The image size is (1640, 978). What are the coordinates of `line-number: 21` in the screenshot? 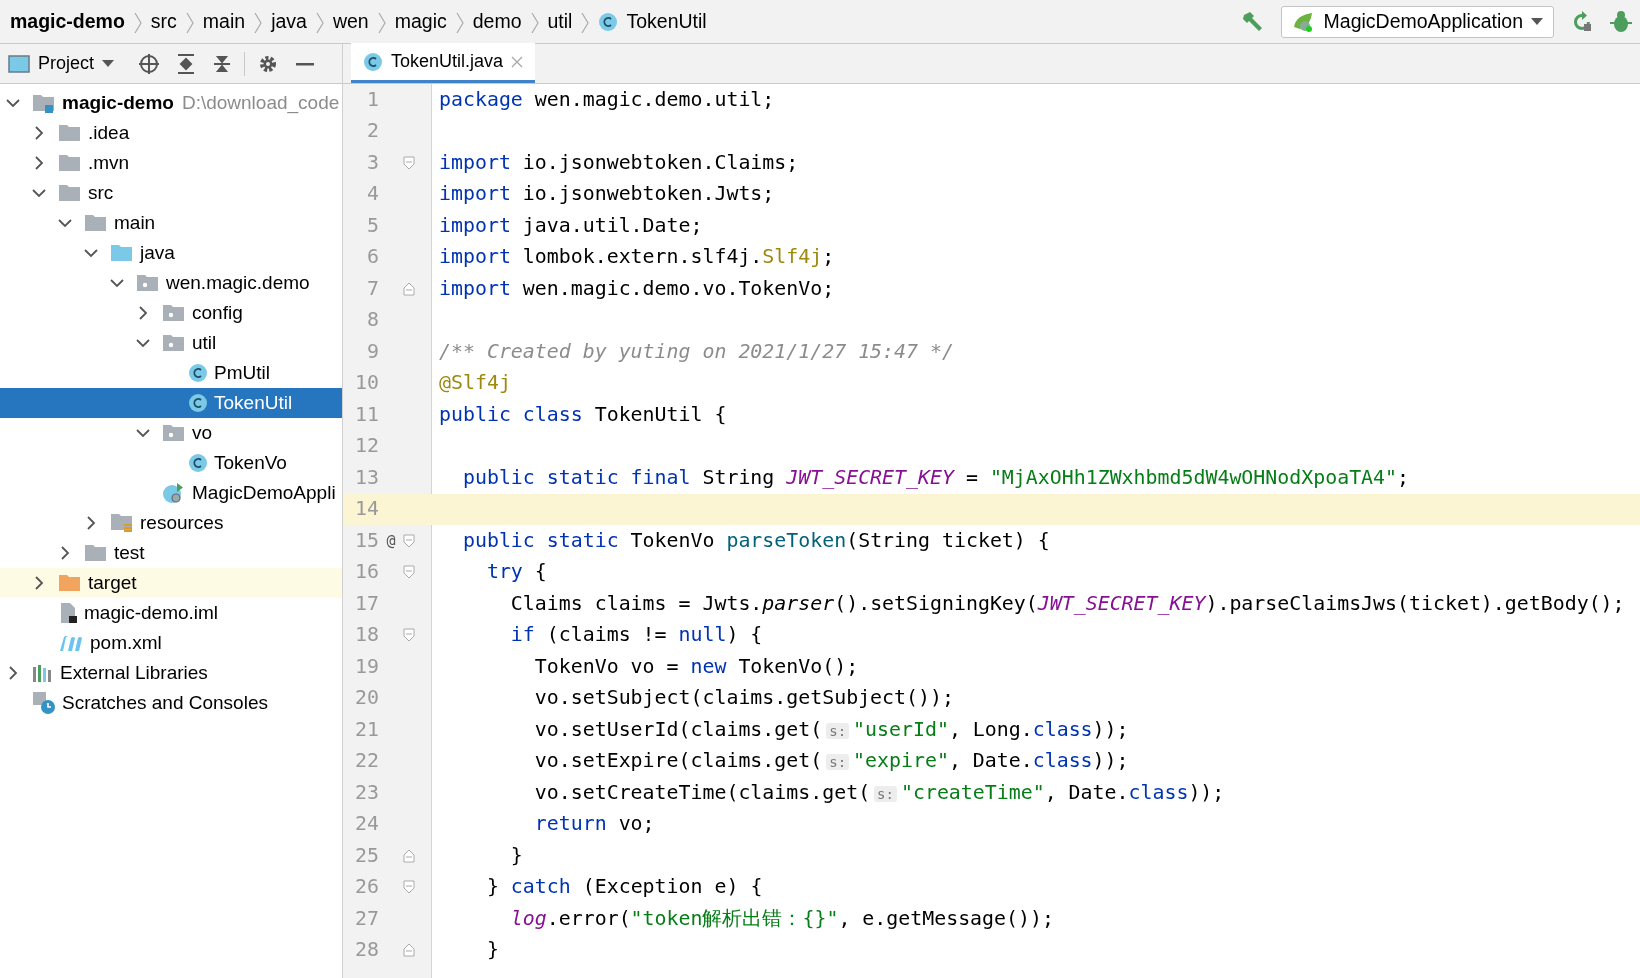 It's located at (366, 729).